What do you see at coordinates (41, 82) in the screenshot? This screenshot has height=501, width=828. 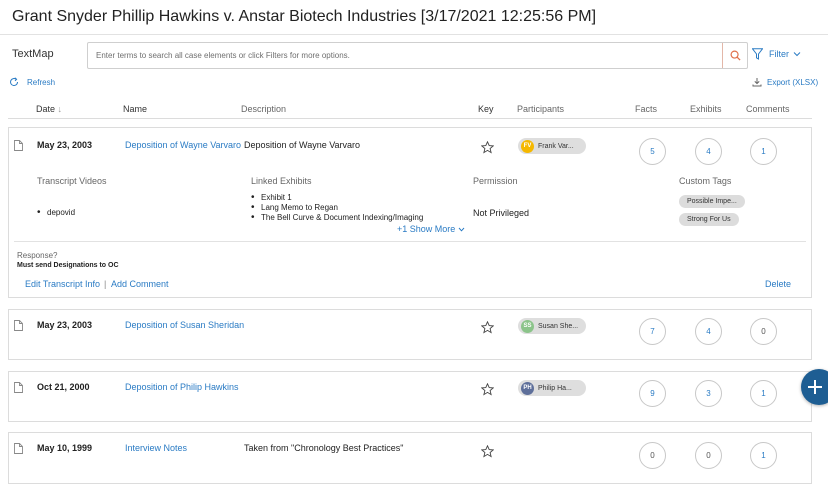 I see `refresh-label: Refresh` at bounding box center [41, 82].